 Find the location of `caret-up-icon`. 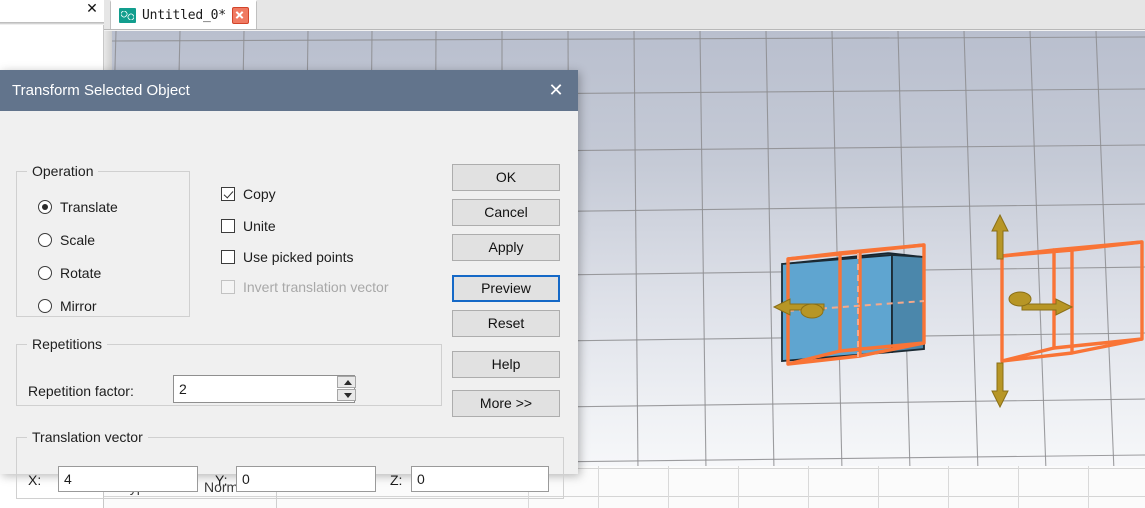

caret-up-icon is located at coordinates (346, 382).